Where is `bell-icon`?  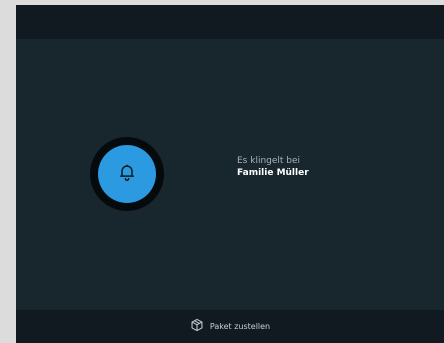
bell-icon is located at coordinates (127, 174).